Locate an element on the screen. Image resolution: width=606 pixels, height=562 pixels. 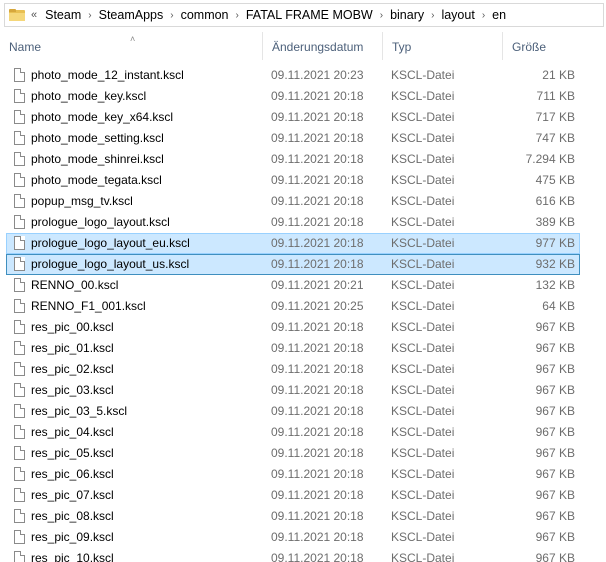
file-name: res_pic_06.kscl is located at coordinates (72, 474).